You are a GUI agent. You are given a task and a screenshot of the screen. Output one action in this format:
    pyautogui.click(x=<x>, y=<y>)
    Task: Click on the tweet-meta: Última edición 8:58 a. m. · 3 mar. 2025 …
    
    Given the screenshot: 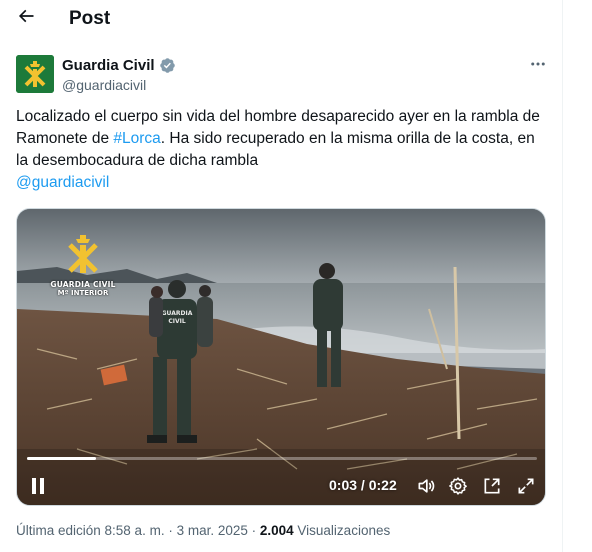 What is the action you would take?
    pyautogui.click(x=203, y=530)
    